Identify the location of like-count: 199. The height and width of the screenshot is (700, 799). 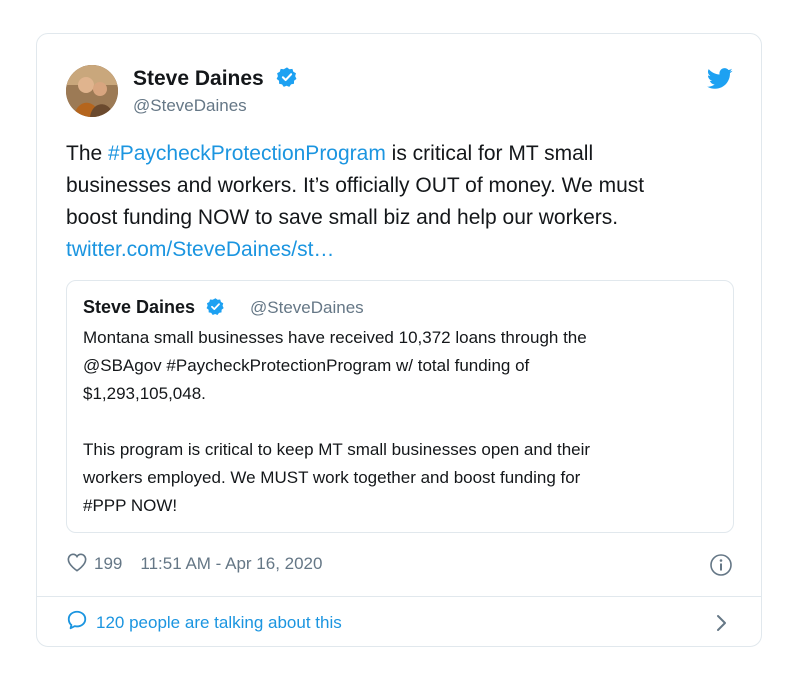
(108, 564).